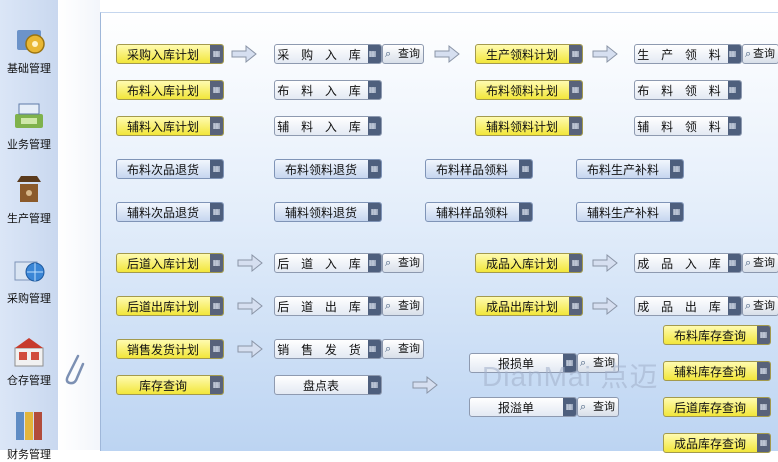 This screenshot has height=462, width=778. Describe the element at coordinates (29, 189) in the screenshot. I see `coffee-grinder-icon` at that location.